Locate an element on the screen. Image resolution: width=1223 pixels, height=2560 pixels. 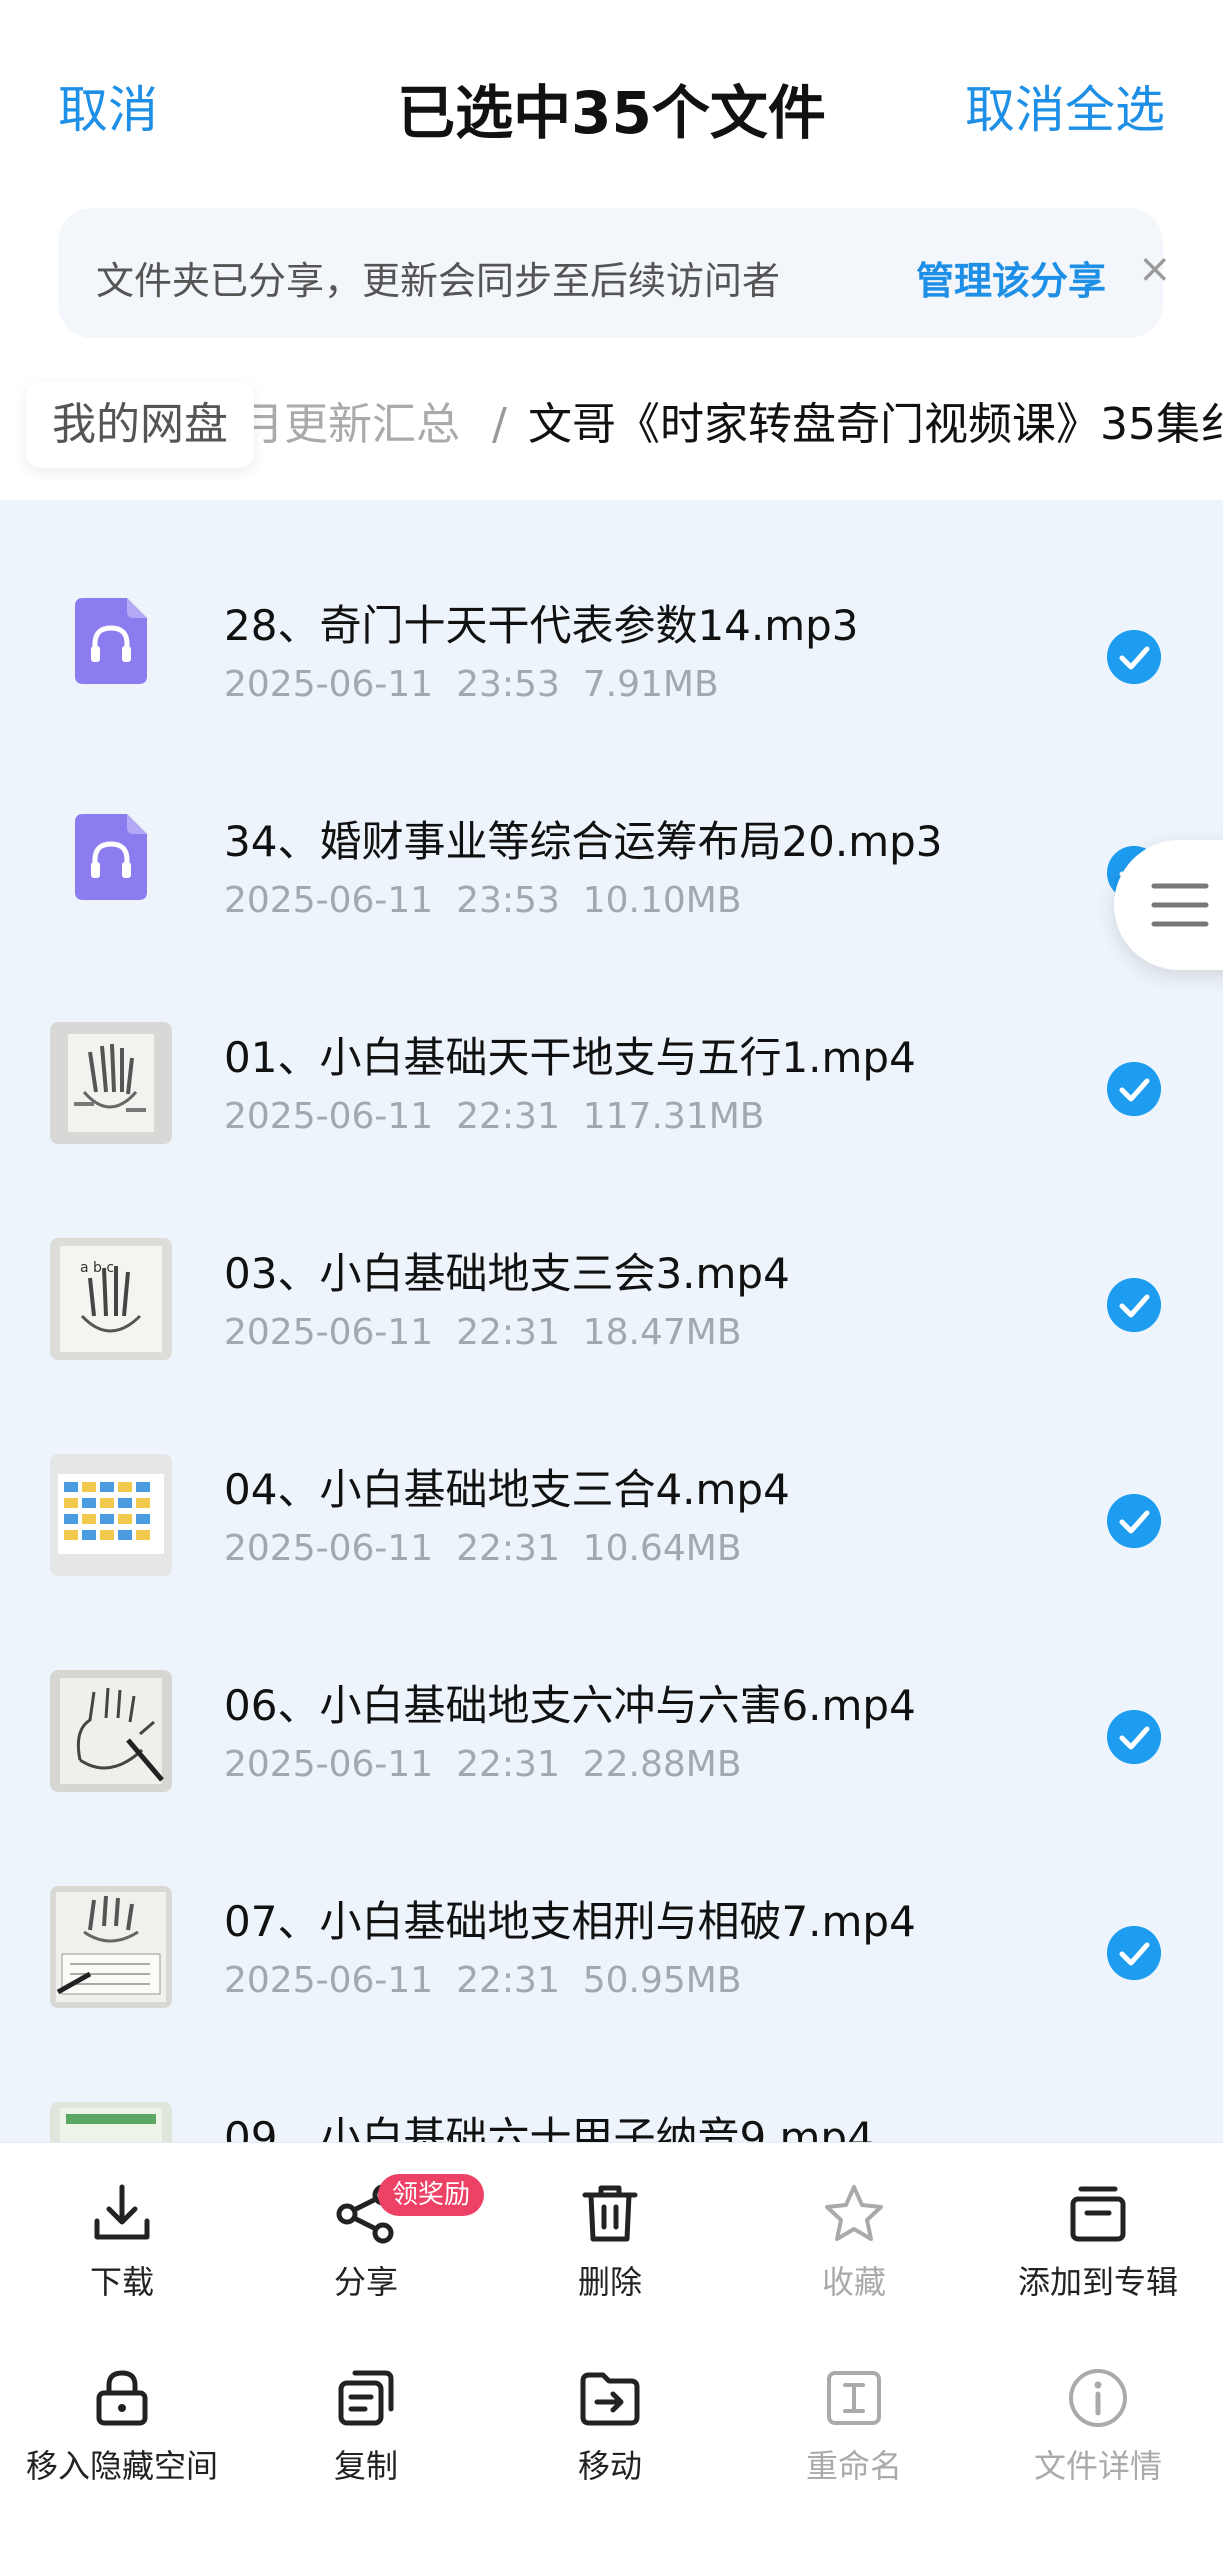
copy-icon is located at coordinates (366, 2398).